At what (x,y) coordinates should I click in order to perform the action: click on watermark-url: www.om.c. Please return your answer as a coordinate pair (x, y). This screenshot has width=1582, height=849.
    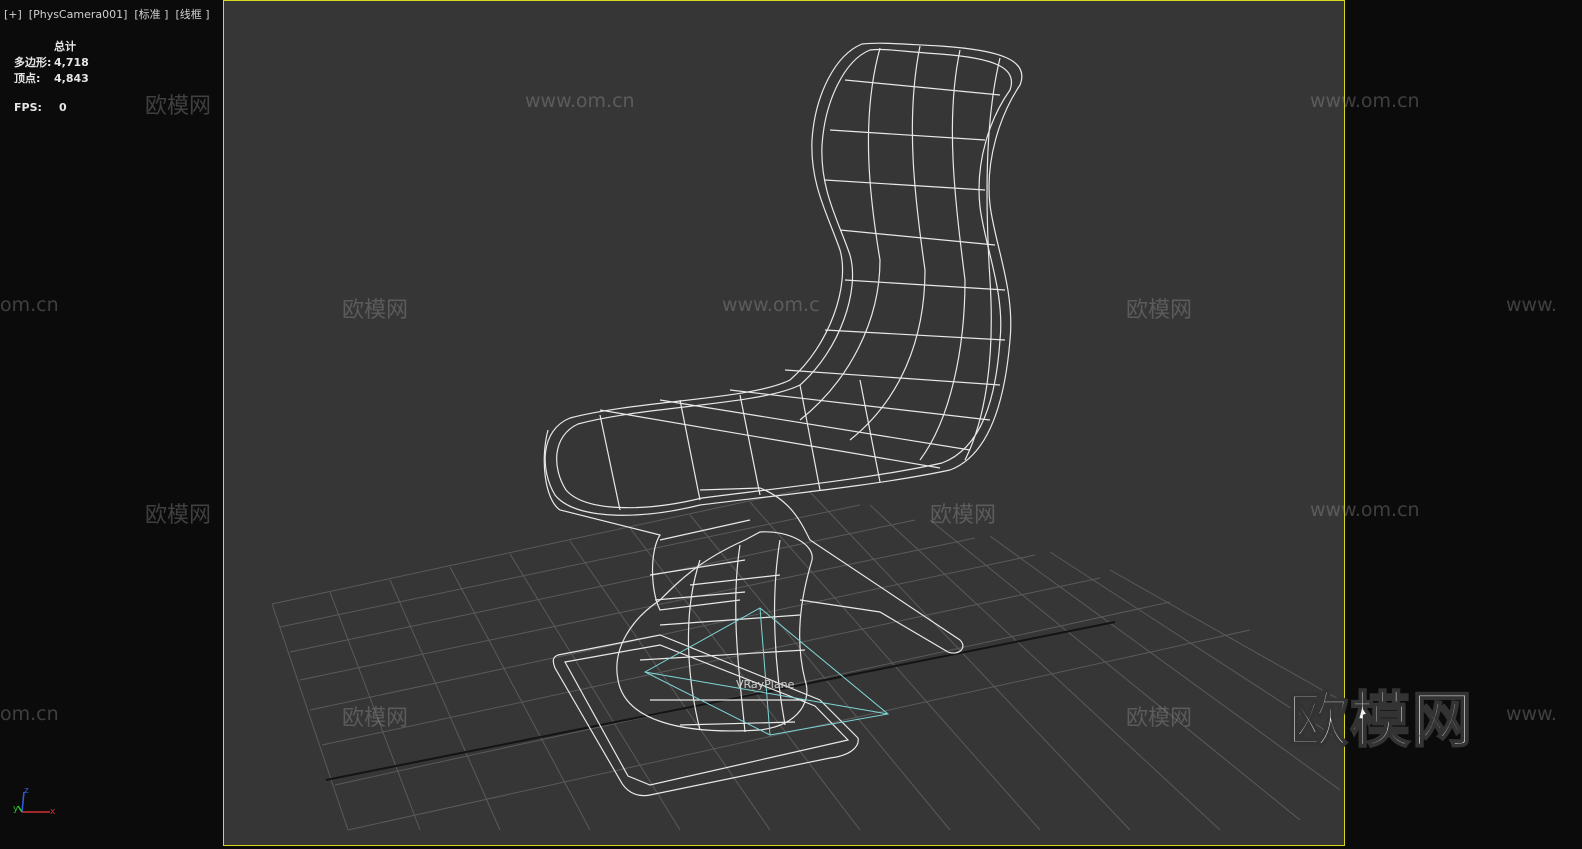
    Looking at the image, I should click on (771, 305).